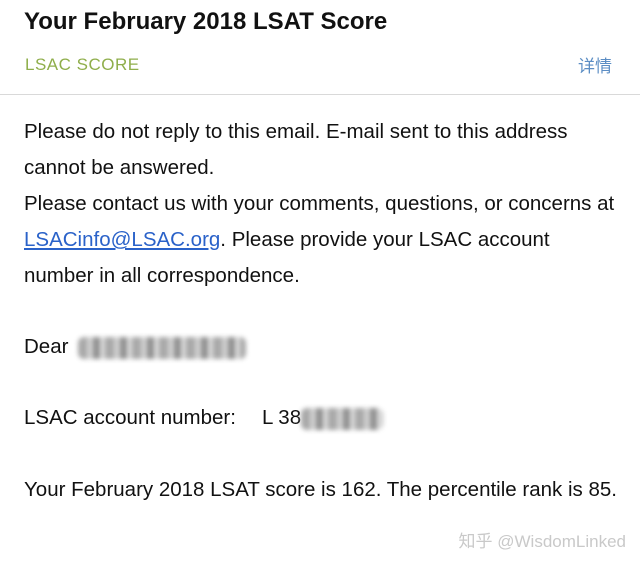  I want to click on contact-email-link: LSACinfo@LSAC.org, so click(122, 239).